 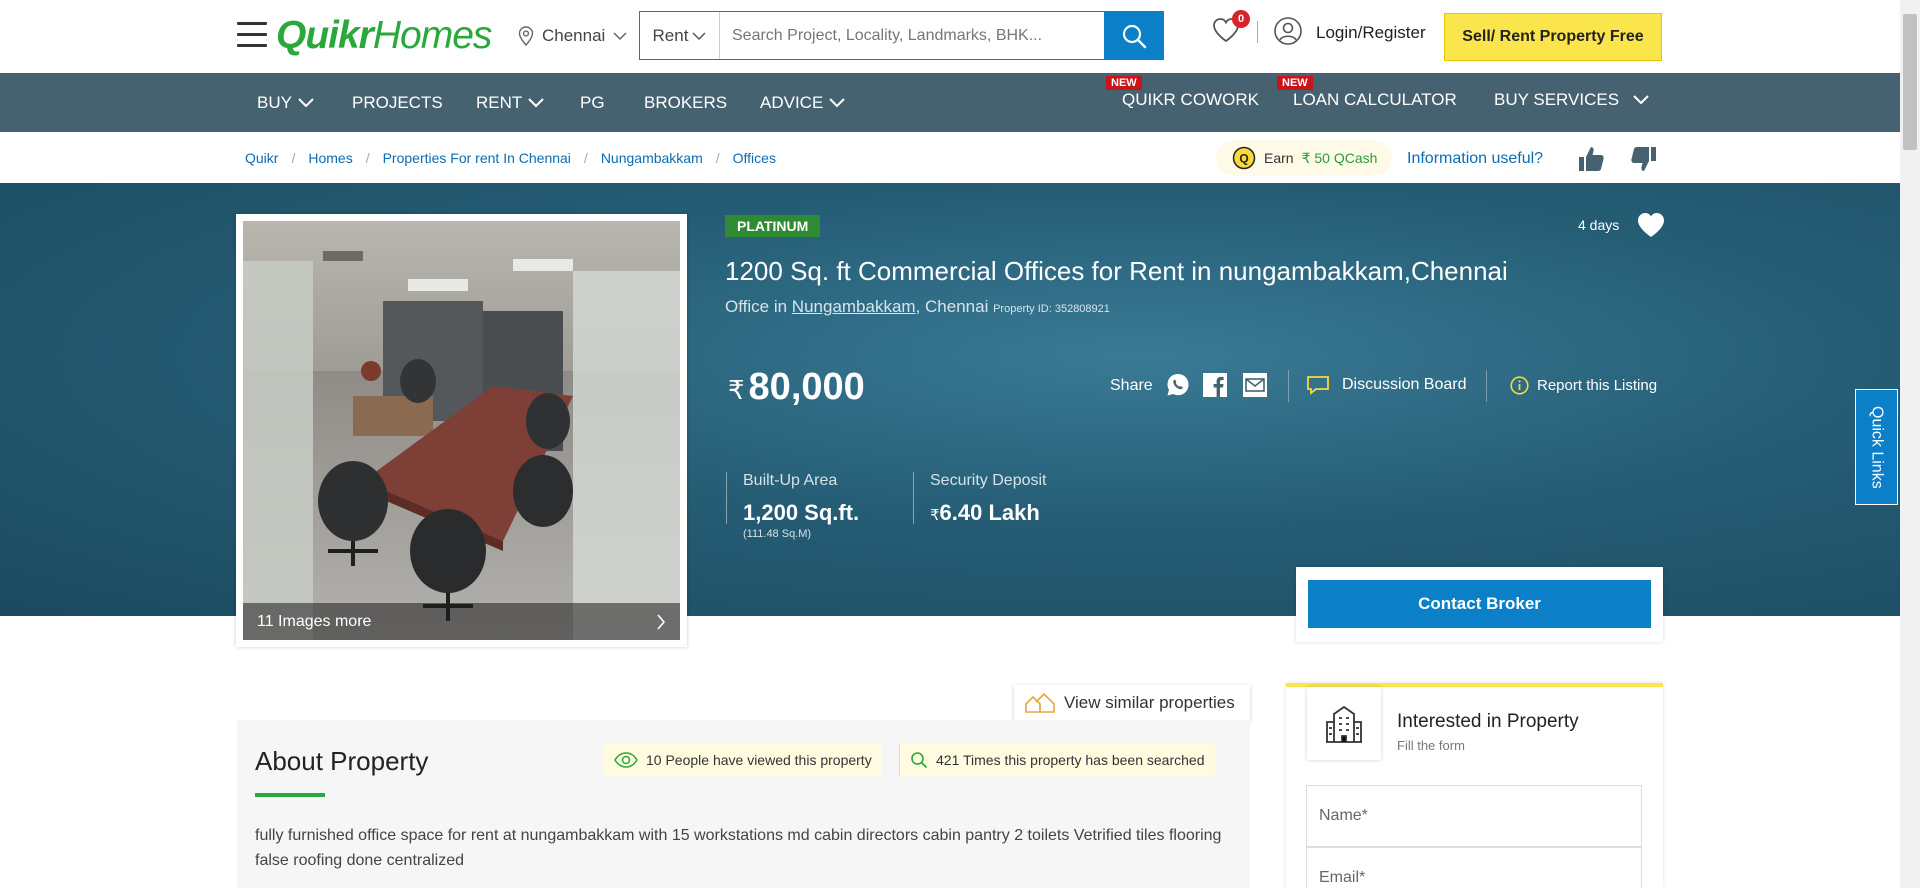 I want to click on view-similar-properties-button: View similar properties, so click(x=1132, y=703).